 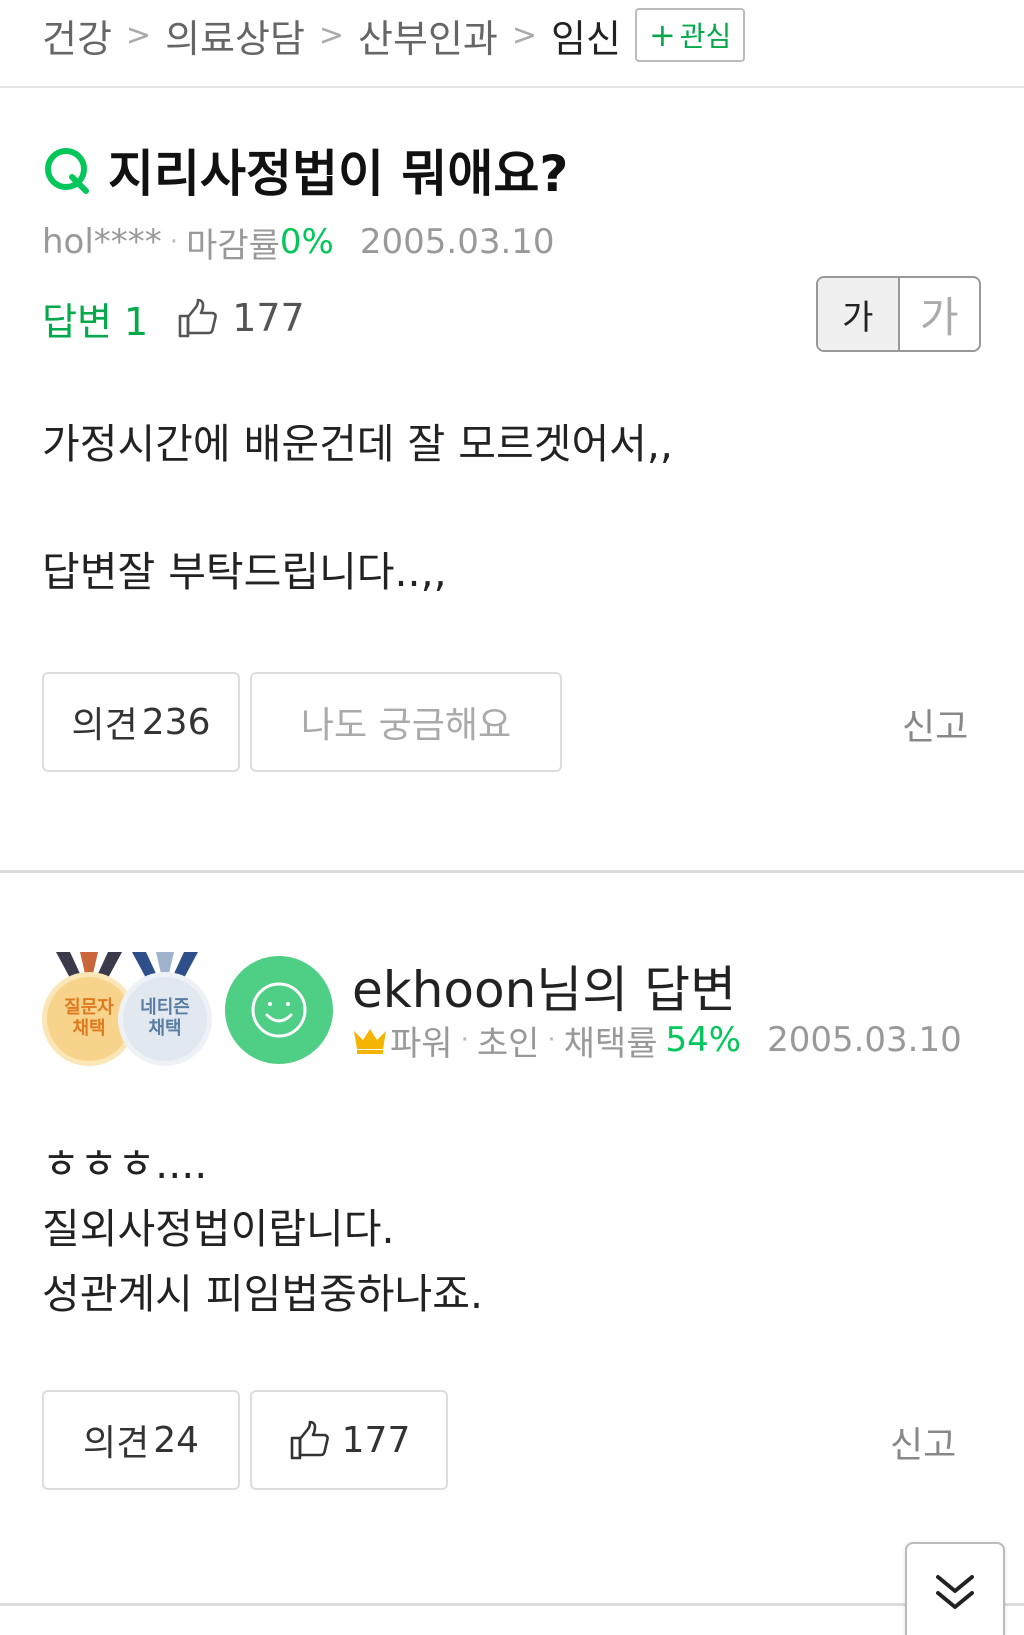 I want to click on avatar, so click(x=279, y=1010).